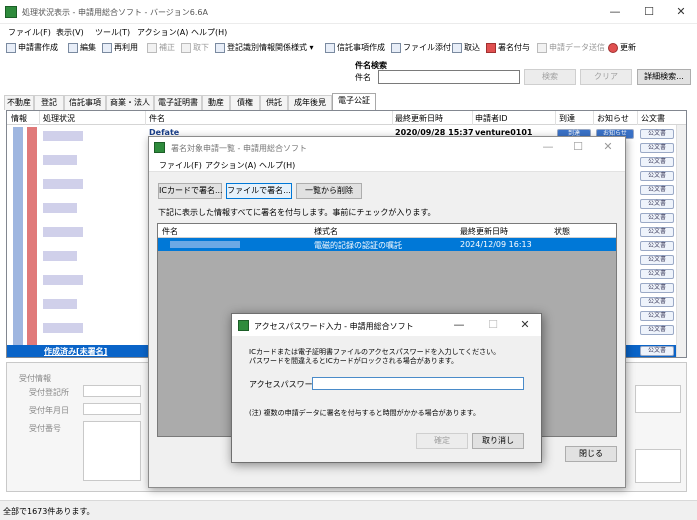 Image resolution: width=697 pixels, height=520 pixels. What do you see at coordinates (613, 47) in the screenshot?
I see `refresh-icon` at bounding box center [613, 47].